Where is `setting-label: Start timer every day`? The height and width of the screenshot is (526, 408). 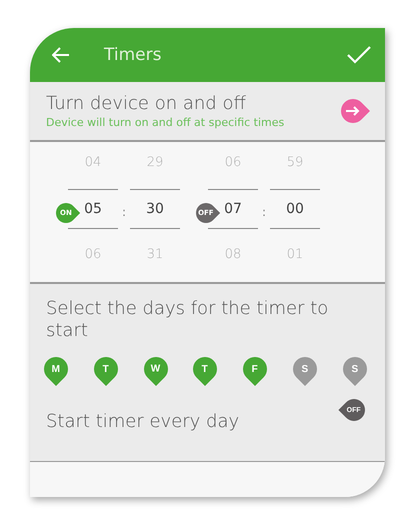 setting-label: Start timer every day is located at coordinates (143, 422).